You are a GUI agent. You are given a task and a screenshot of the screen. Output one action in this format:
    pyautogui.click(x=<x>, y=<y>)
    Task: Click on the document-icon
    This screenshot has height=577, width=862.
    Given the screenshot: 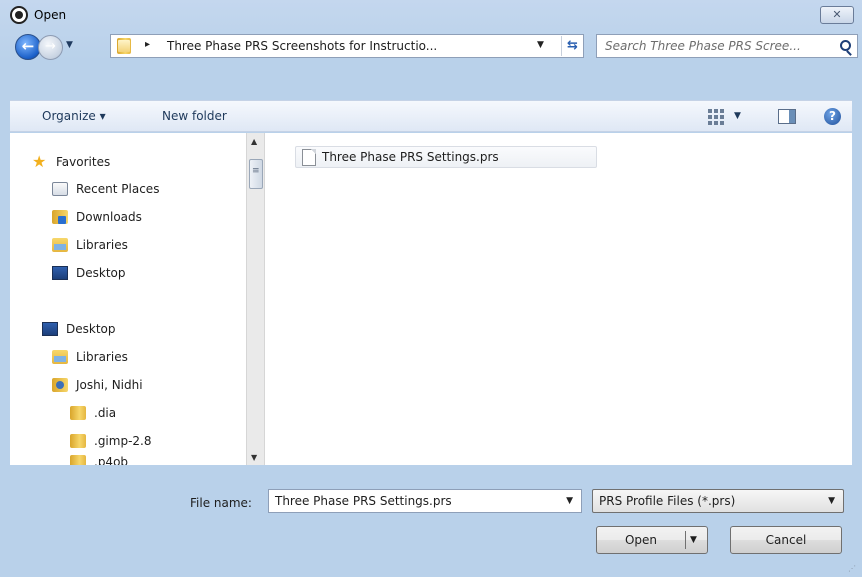 What is the action you would take?
    pyautogui.click(x=309, y=157)
    